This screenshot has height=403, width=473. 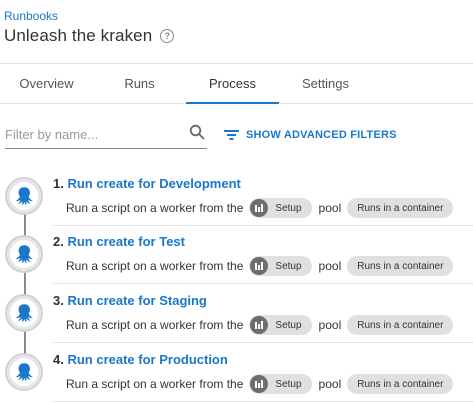 What do you see at coordinates (197, 132) in the screenshot?
I see `search-icon` at bounding box center [197, 132].